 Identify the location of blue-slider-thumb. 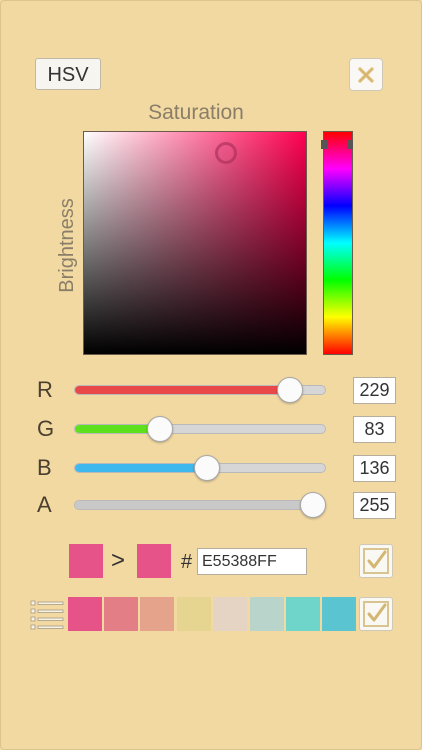
(207, 468).